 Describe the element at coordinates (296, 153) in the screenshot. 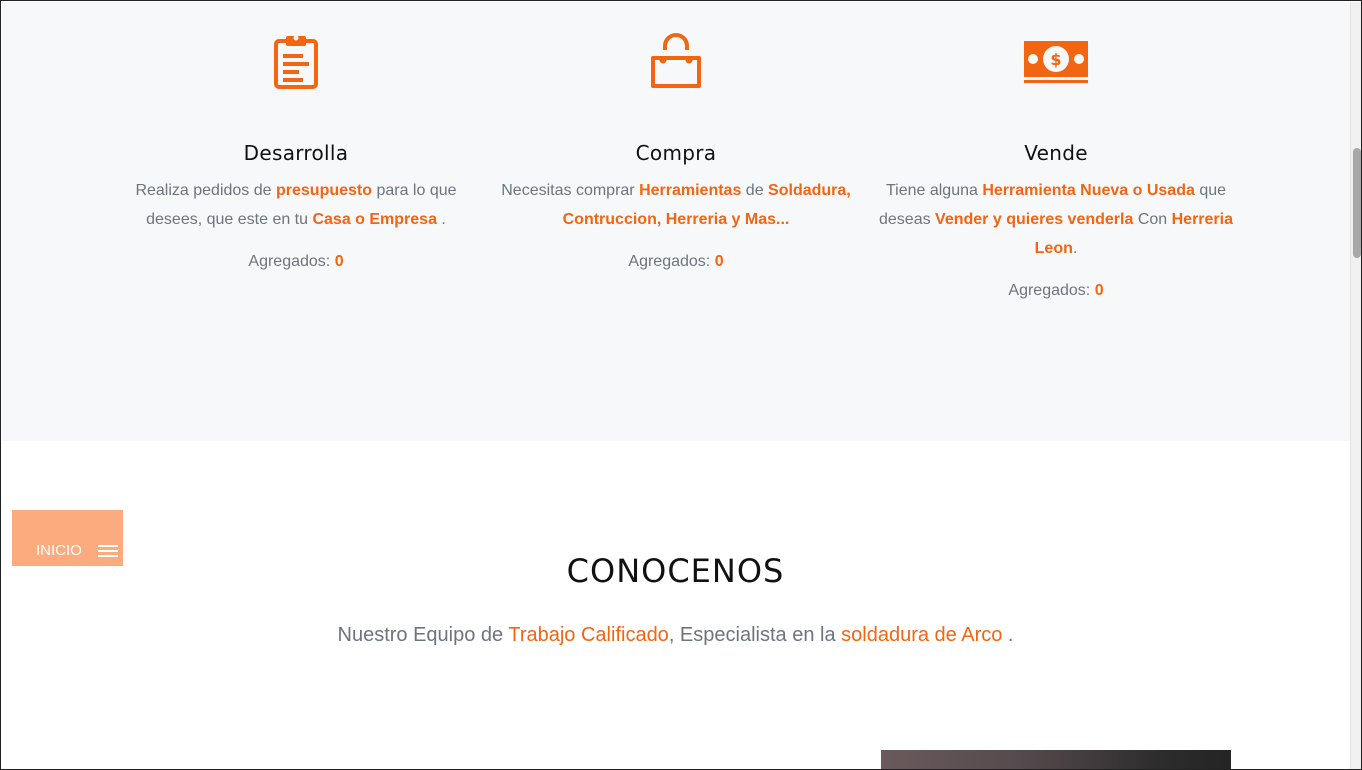

I see `service-title: Desarrolla` at that location.